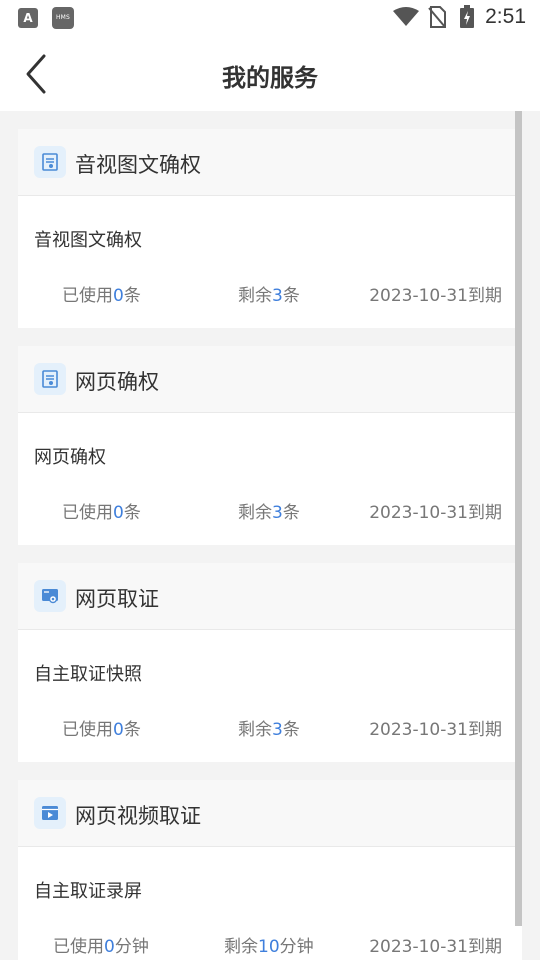 The image size is (540, 960). I want to click on service-item-name: 自主取证录屏, so click(88, 891).